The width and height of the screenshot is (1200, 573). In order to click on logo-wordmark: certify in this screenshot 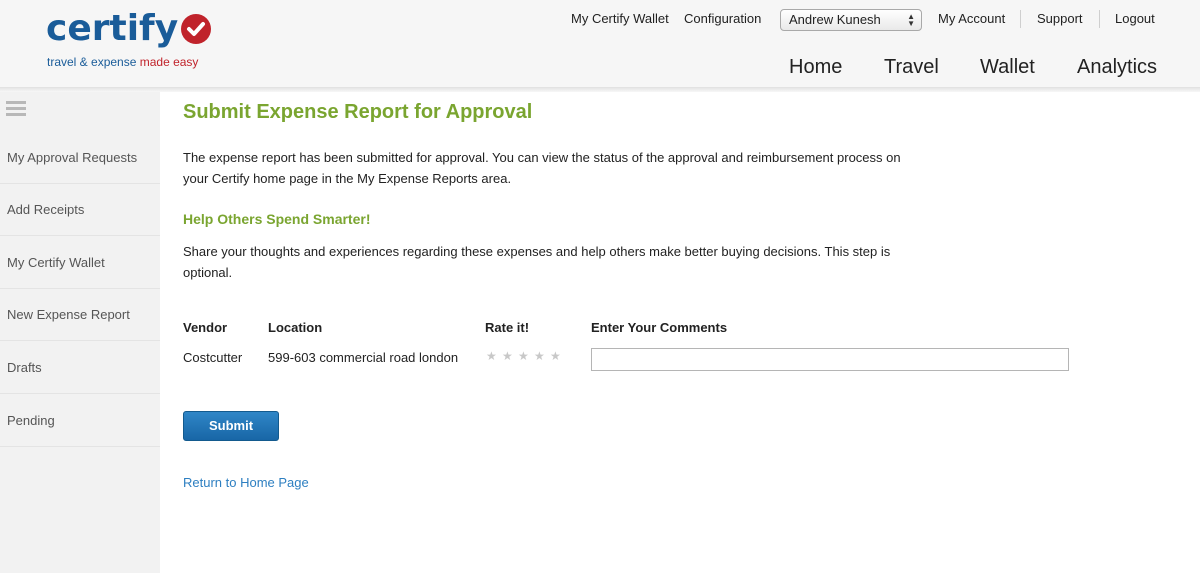, I will do `click(112, 28)`.